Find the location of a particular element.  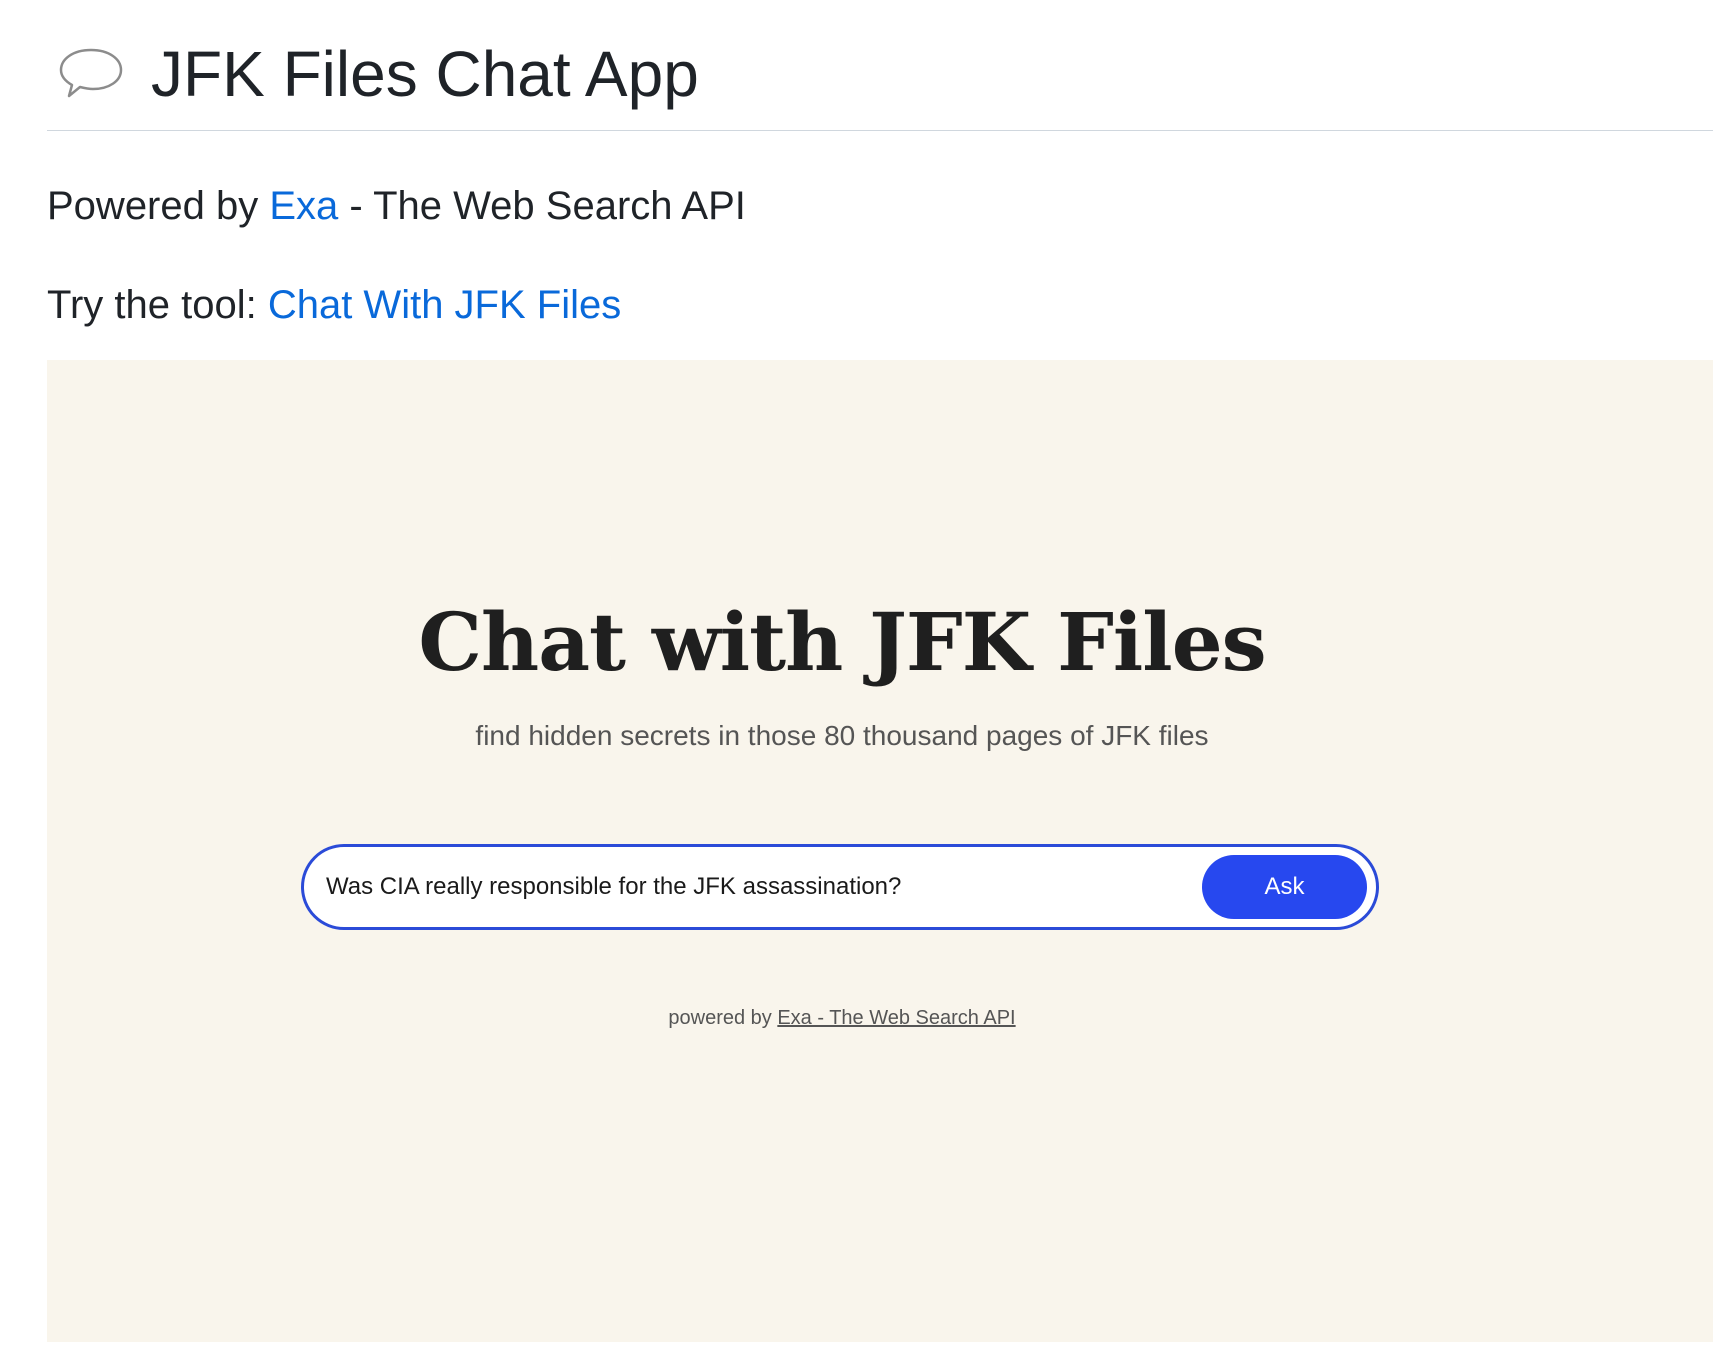

powered-by-line: Powered by Exa - The Web Search API is located at coordinates (396, 206).